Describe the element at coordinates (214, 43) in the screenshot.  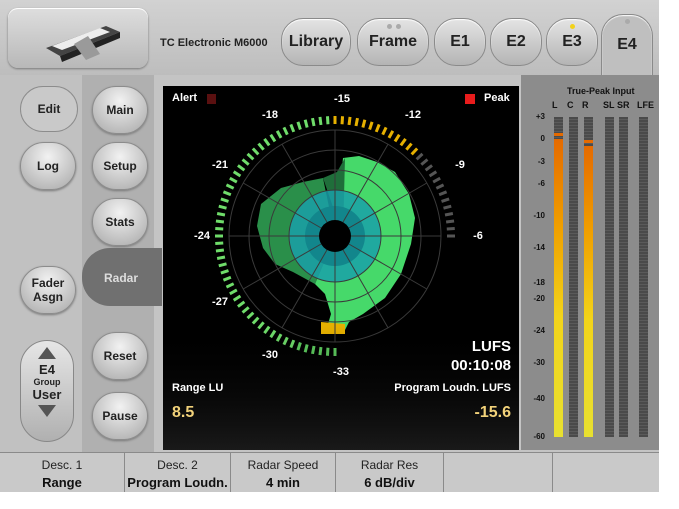
I see `device-title: TC Electronic M6000` at that location.